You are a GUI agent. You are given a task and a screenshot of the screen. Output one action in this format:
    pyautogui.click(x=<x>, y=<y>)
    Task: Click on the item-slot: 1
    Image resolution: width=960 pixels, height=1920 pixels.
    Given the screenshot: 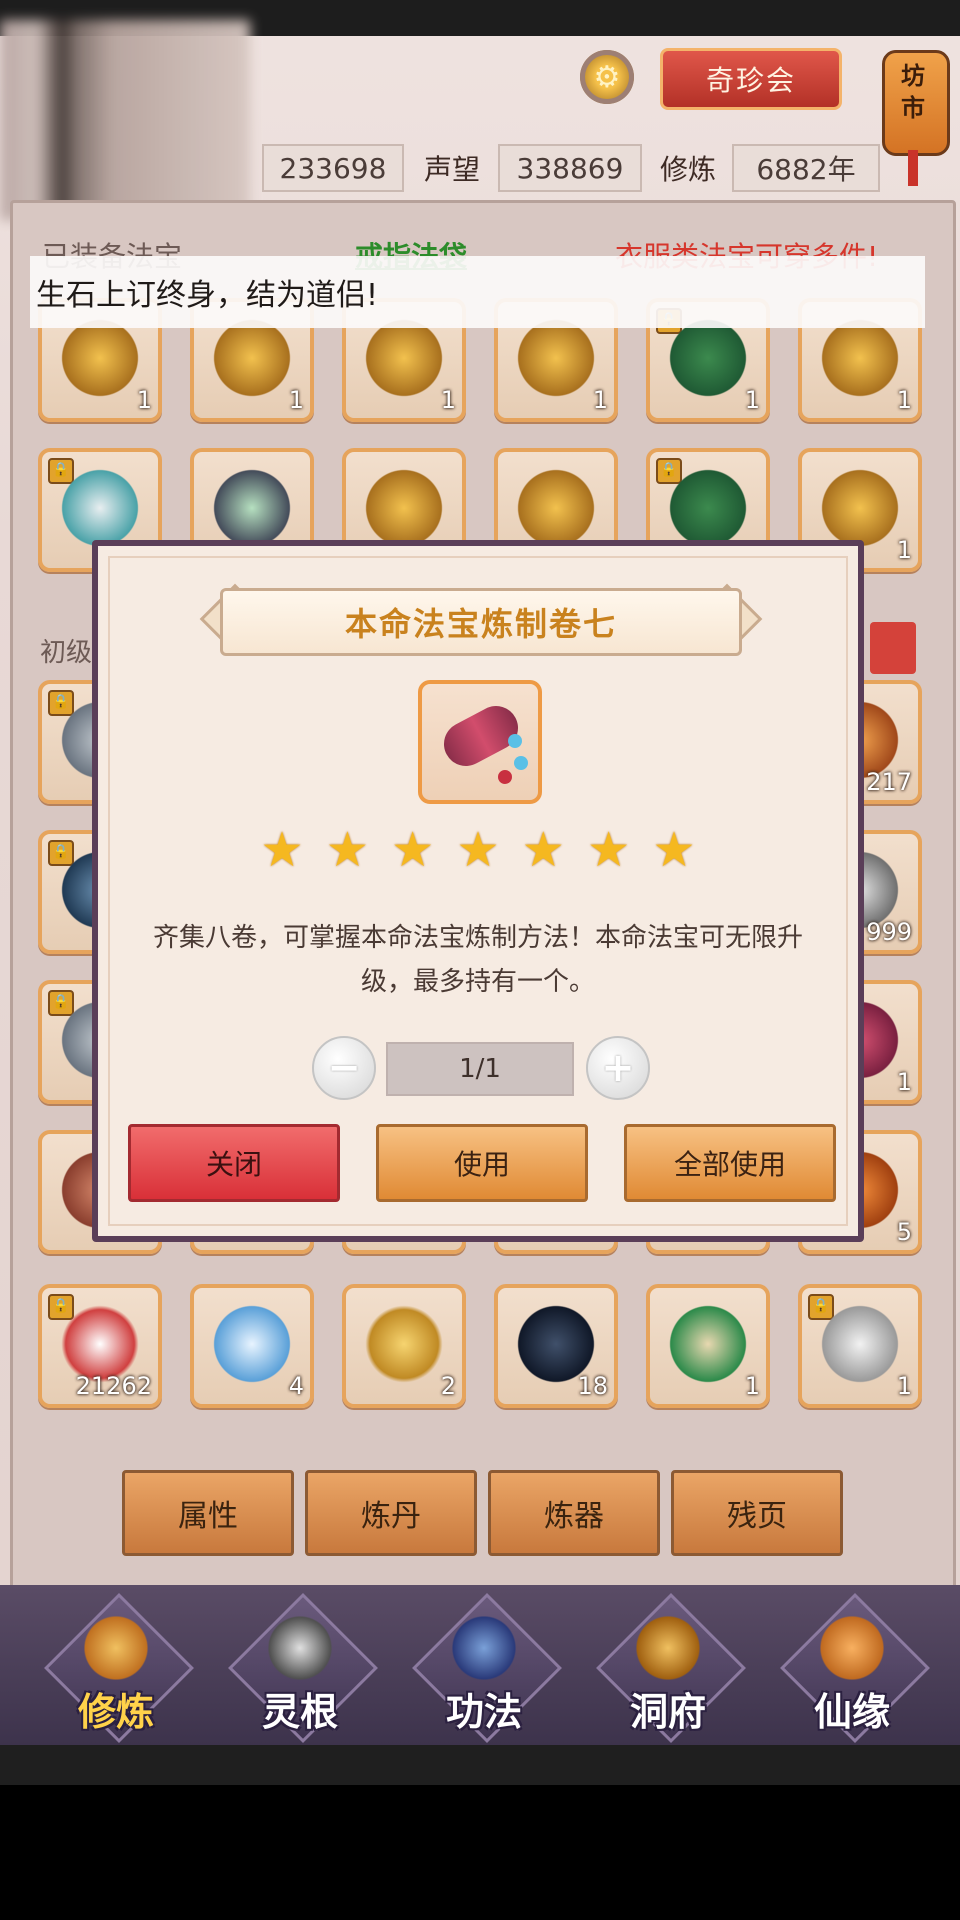 What is the action you would take?
    pyautogui.click(x=708, y=1346)
    